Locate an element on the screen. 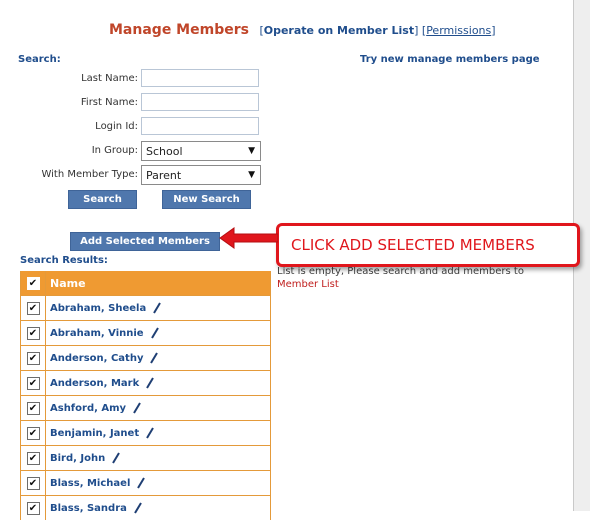 This screenshot has width=590, height=520. table-row: ✔ Anderson, Mark is located at coordinates (145, 382).